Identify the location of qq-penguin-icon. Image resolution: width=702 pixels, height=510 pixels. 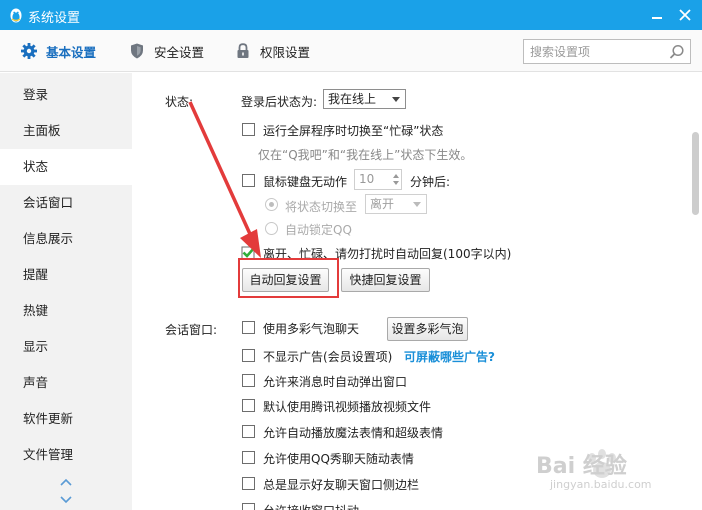
(16, 15).